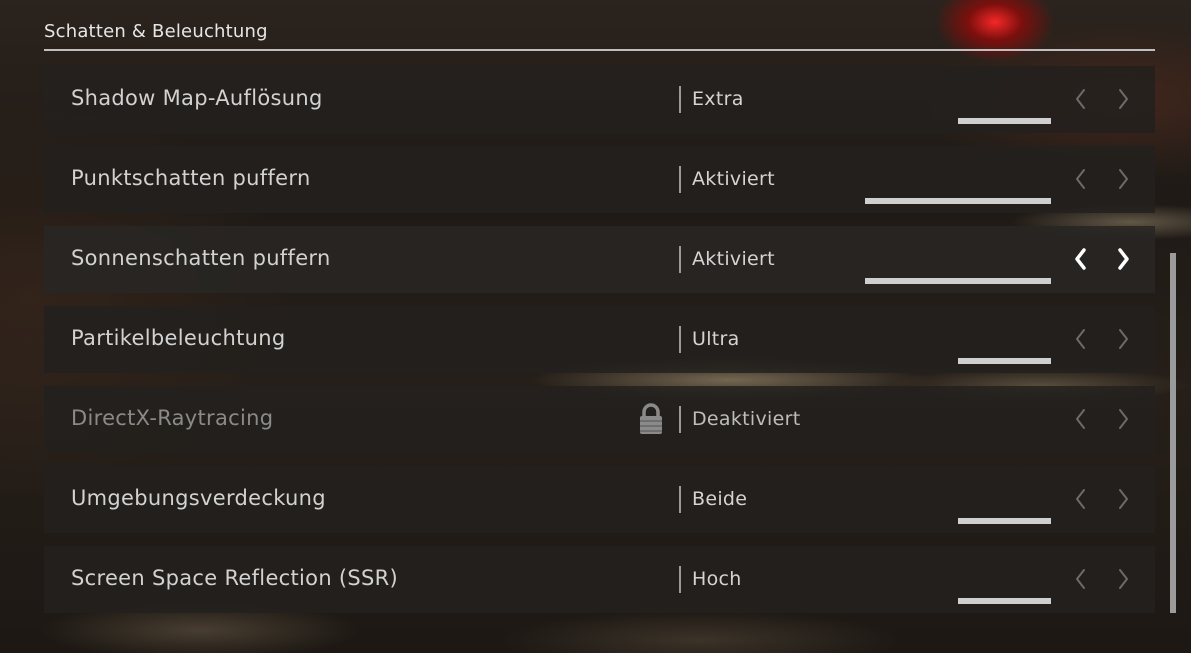 The image size is (1191, 653). Describe the element at coordinates (191, 178) in the screenshot. I see `setting-label: Punktschatten puffern` at that location.